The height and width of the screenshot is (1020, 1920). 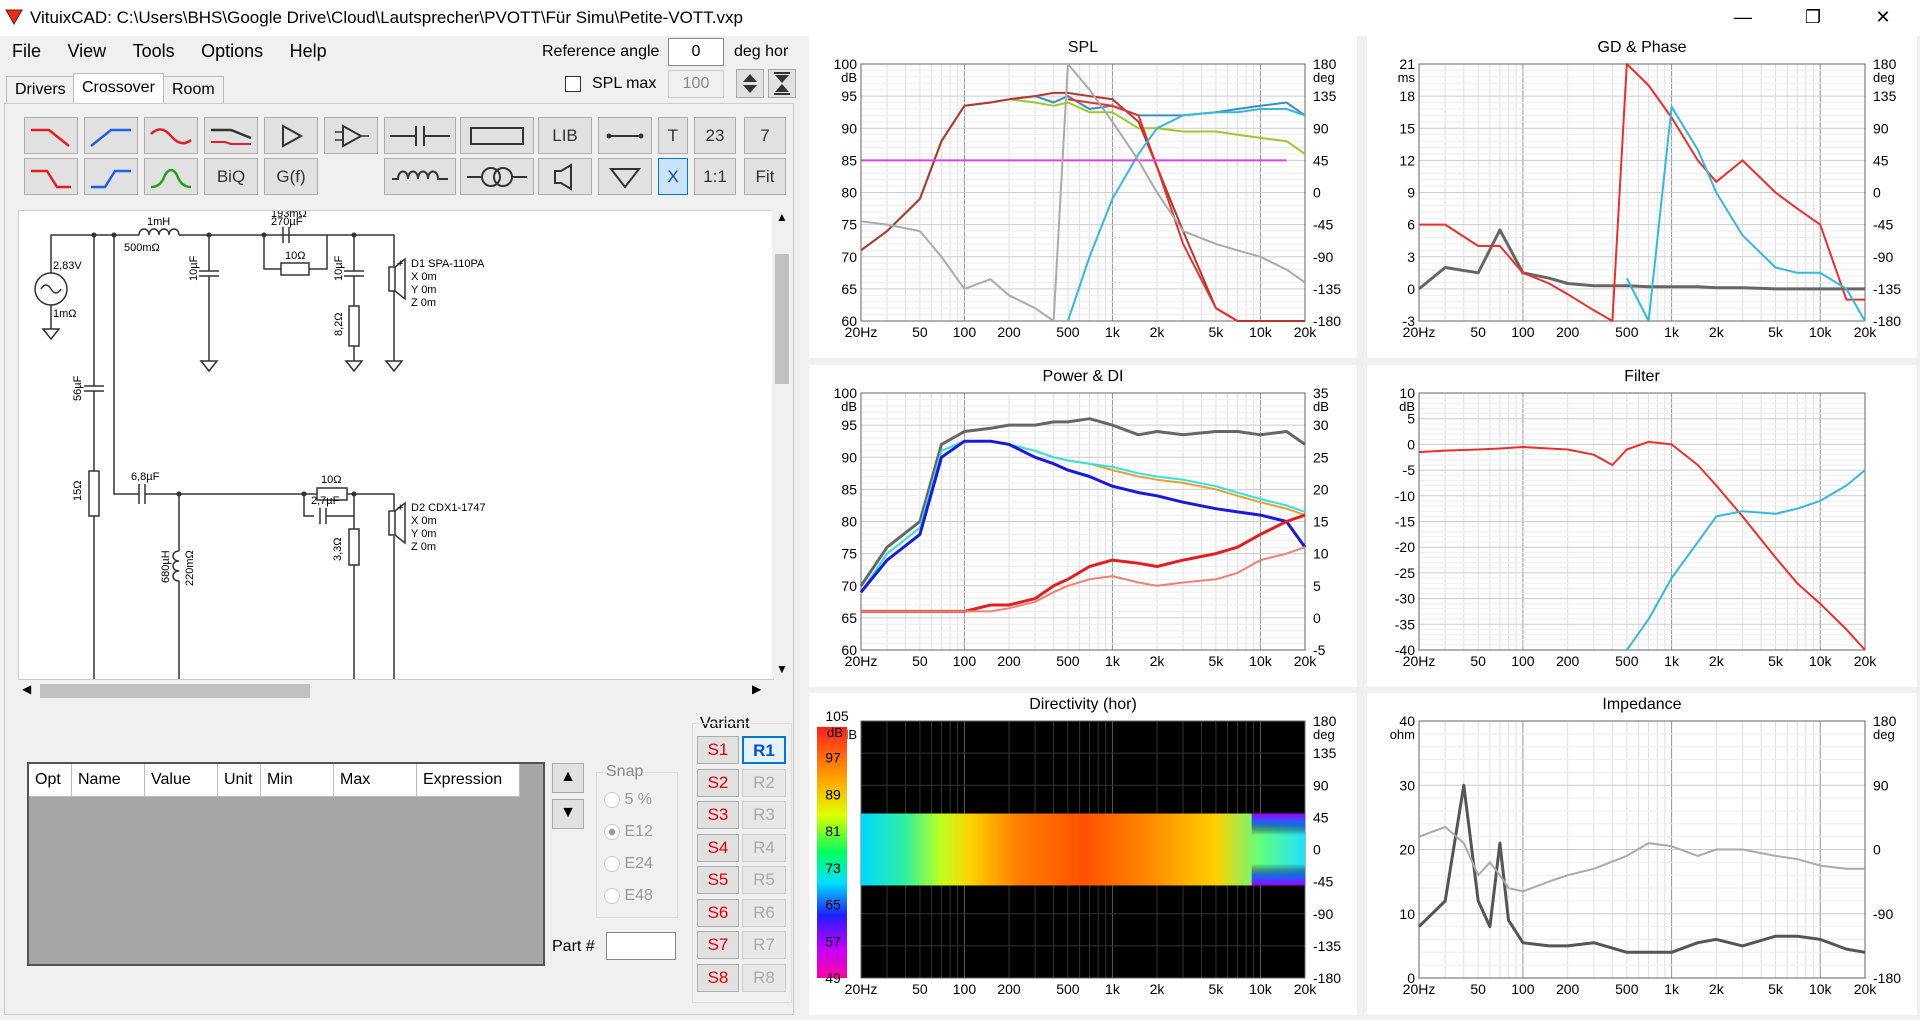 I want to click on variant-r6-button: R6, so click(x=764, y=912).